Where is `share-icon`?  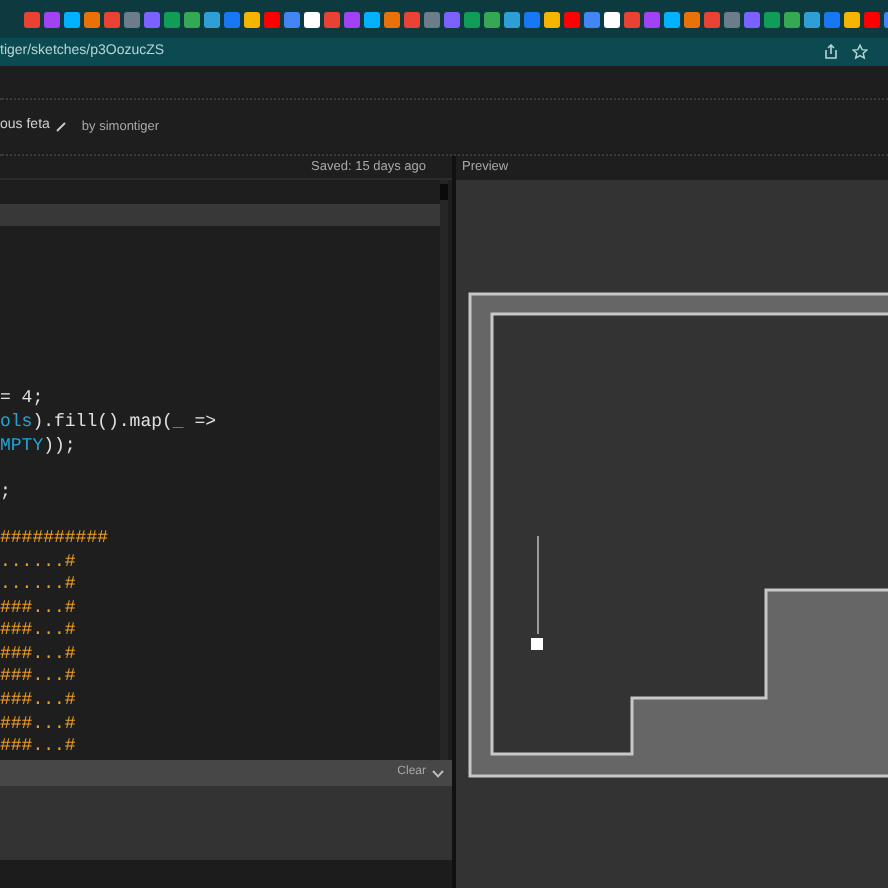 share-icon is located at coordinates (831, 52).